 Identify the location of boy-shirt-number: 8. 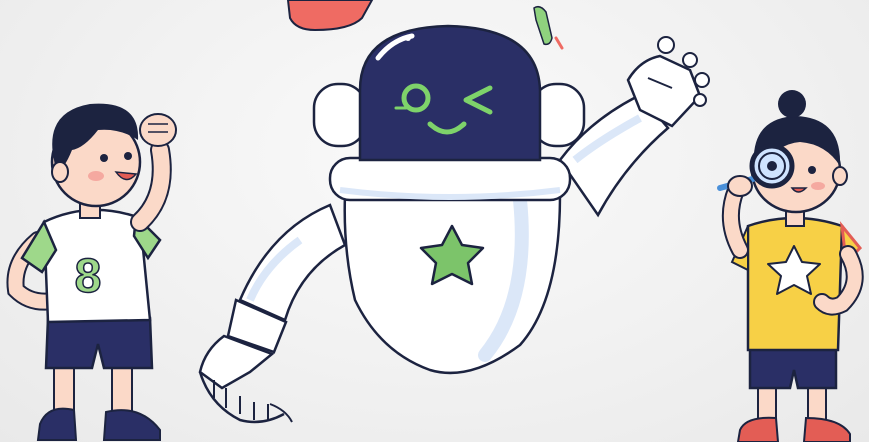
(88, 276).